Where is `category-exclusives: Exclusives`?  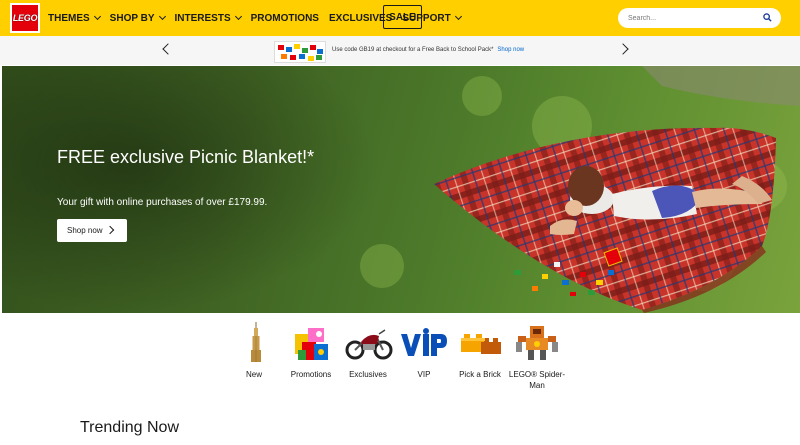
category-exclusives: Exclusives is located at coordinates (368, 351).